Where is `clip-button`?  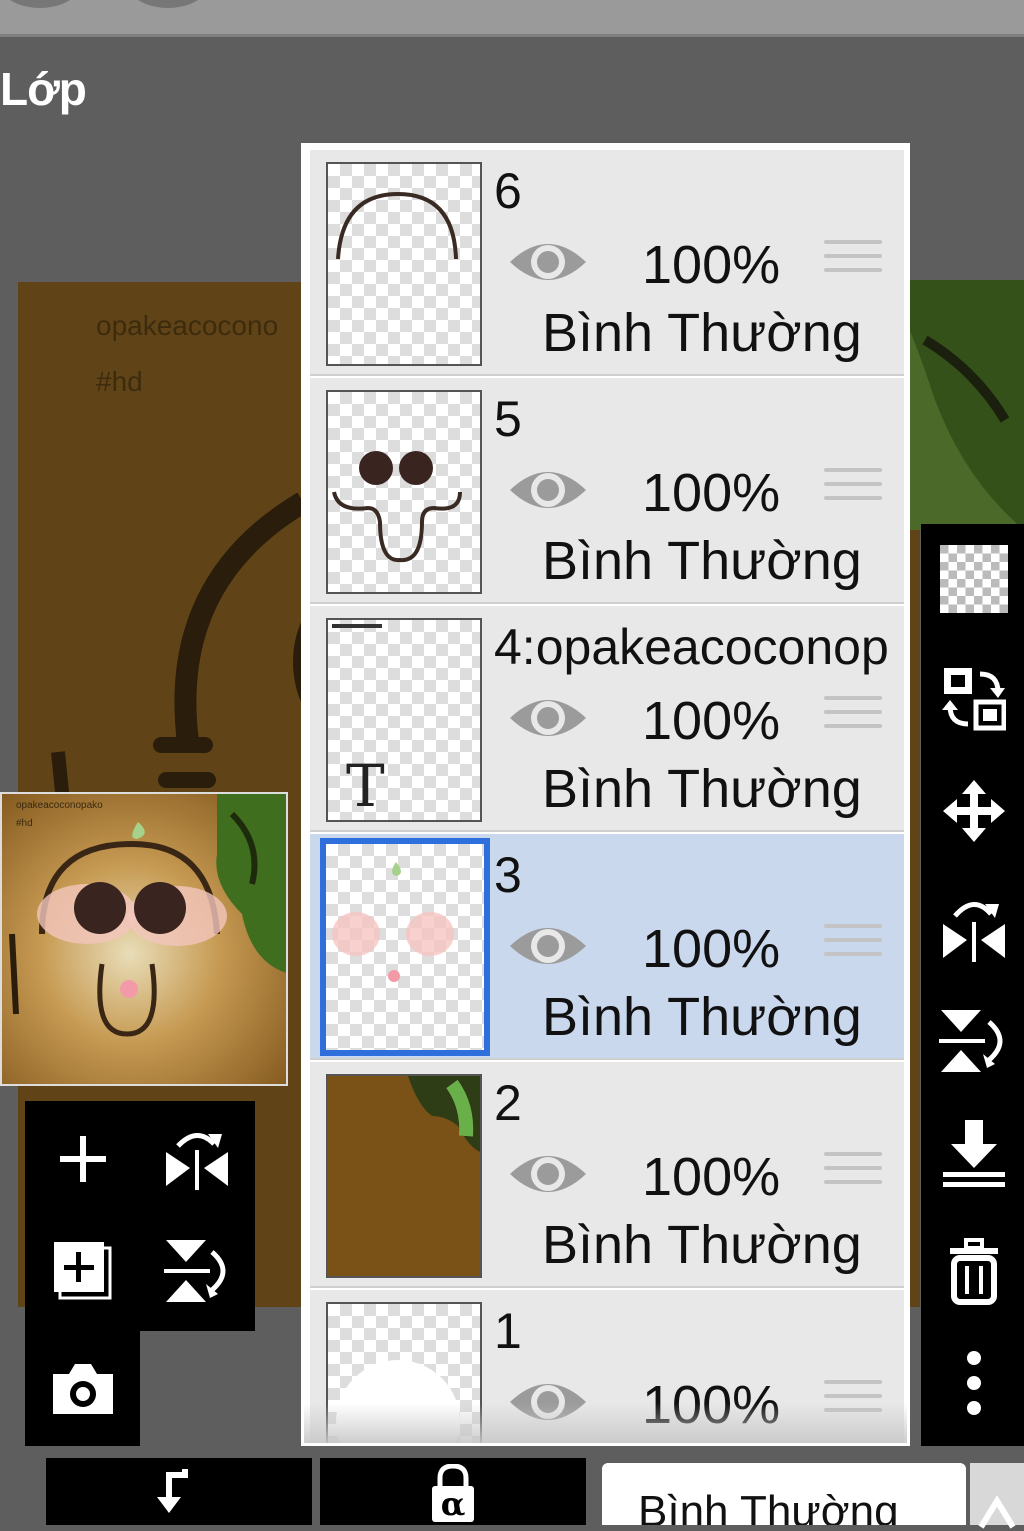 clip-button is located at coordinates (179, 1491).